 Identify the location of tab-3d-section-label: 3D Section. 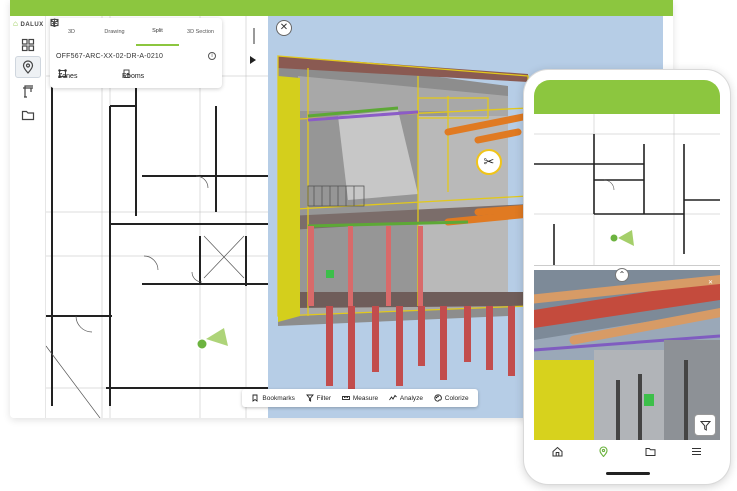
(200, 32).